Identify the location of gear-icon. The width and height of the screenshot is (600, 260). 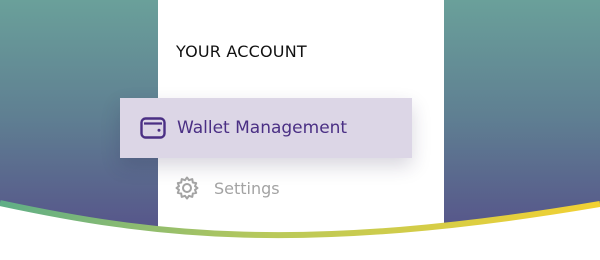
(187, 188).